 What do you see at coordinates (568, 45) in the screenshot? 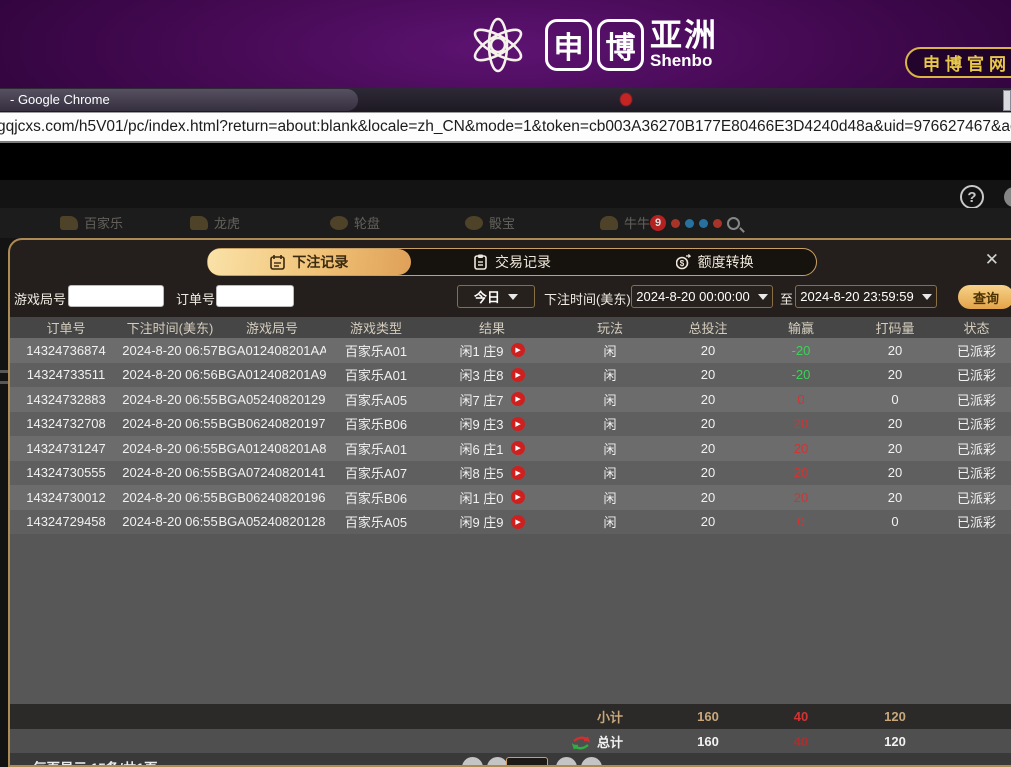
I see `logo-char-box: 申` at bounding box center [568, 45].